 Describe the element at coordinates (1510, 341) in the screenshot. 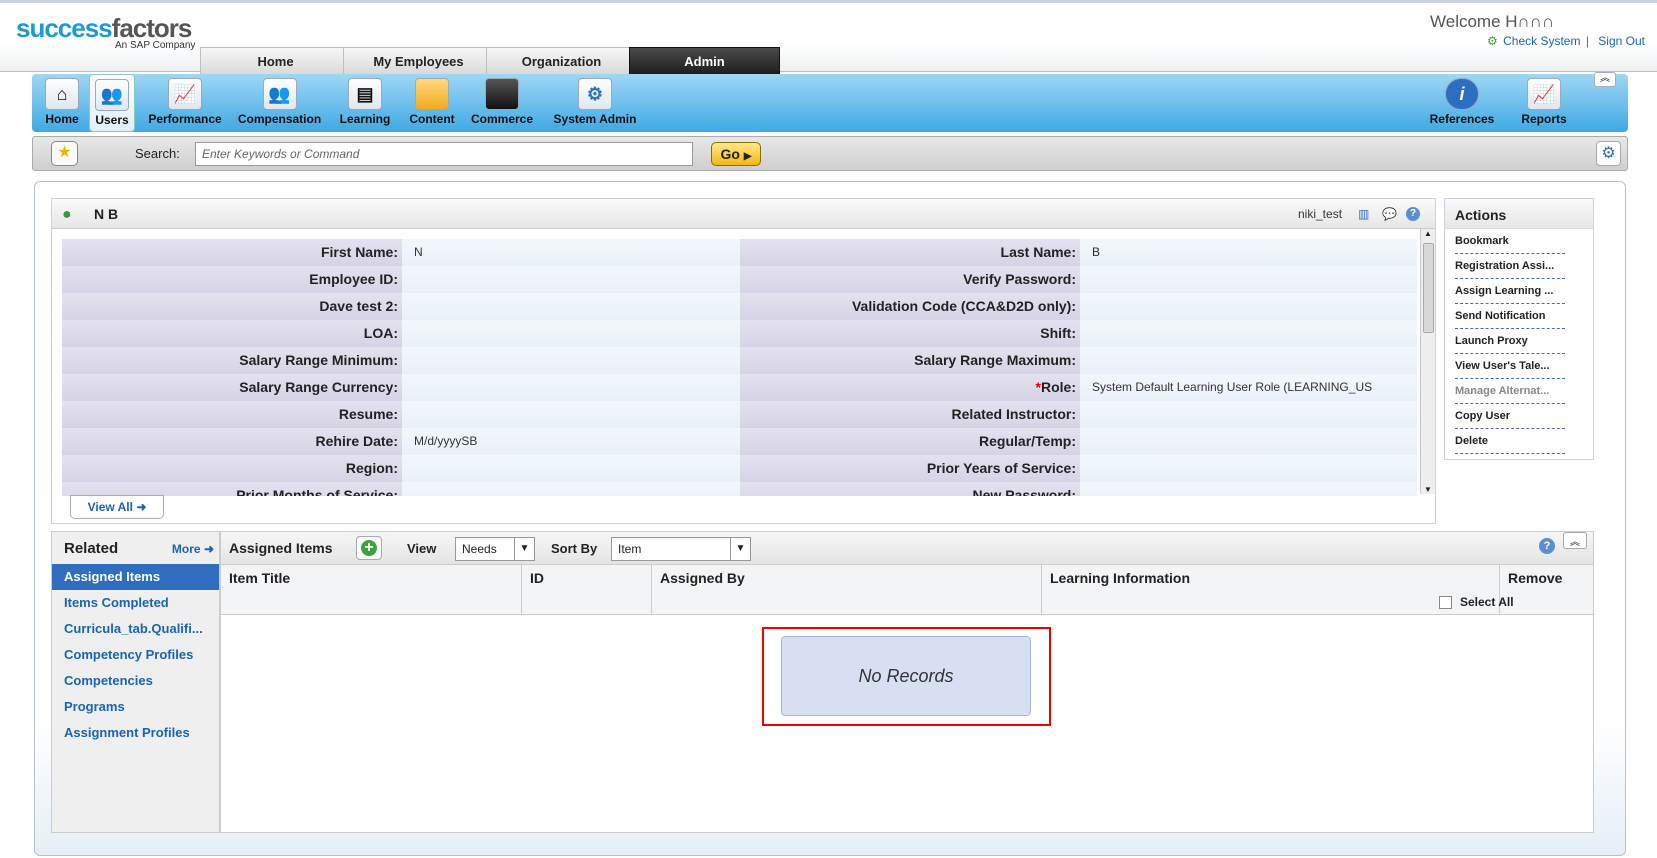

I see `action-item: Launch Proxy` at that location.